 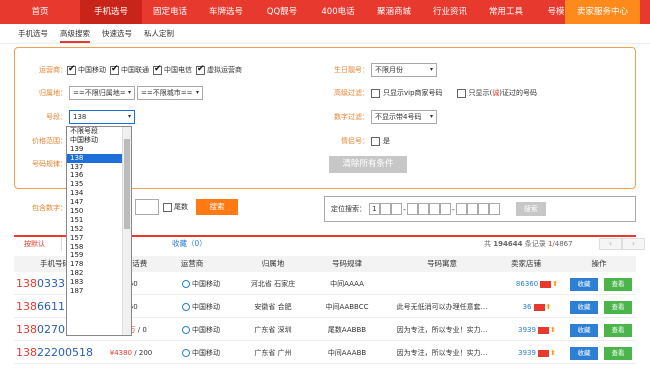 What do you see at coordinates (450, 12) in the screenshot?
I see `nav-news: 行业资讯` at bounding box center [450, 12].